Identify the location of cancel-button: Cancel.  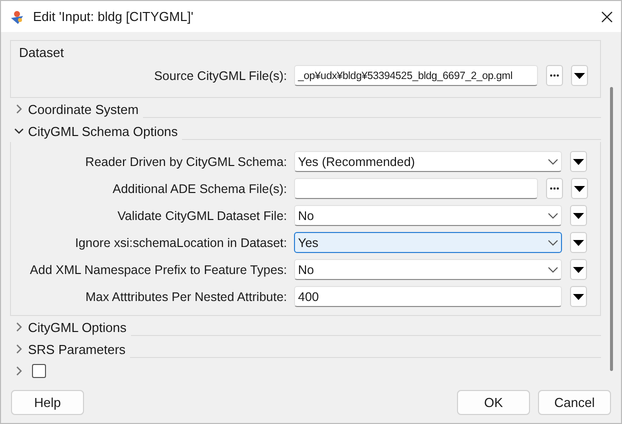
(574, 402).